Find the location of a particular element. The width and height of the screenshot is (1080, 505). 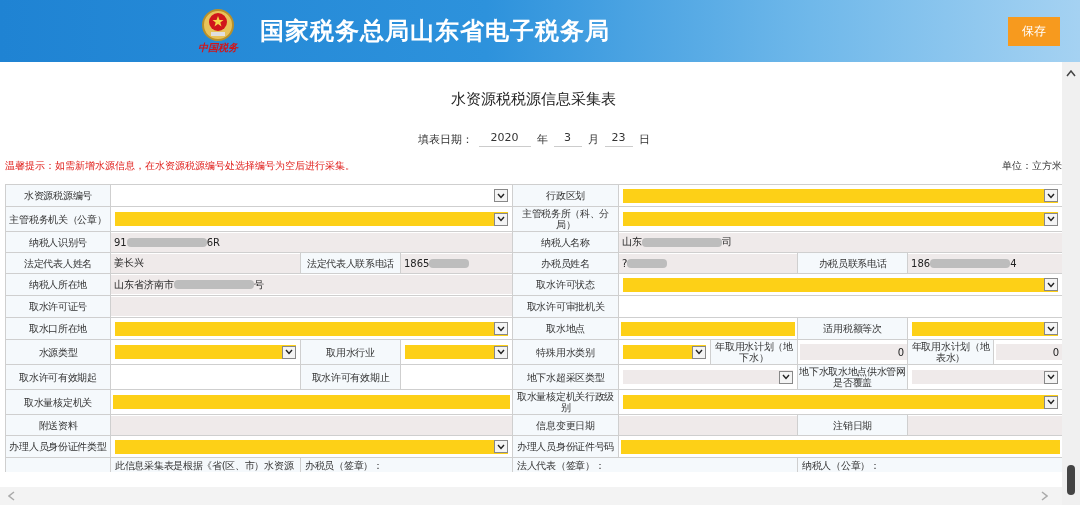

field-label: 行政区划 is located at coordinates (565, 195).